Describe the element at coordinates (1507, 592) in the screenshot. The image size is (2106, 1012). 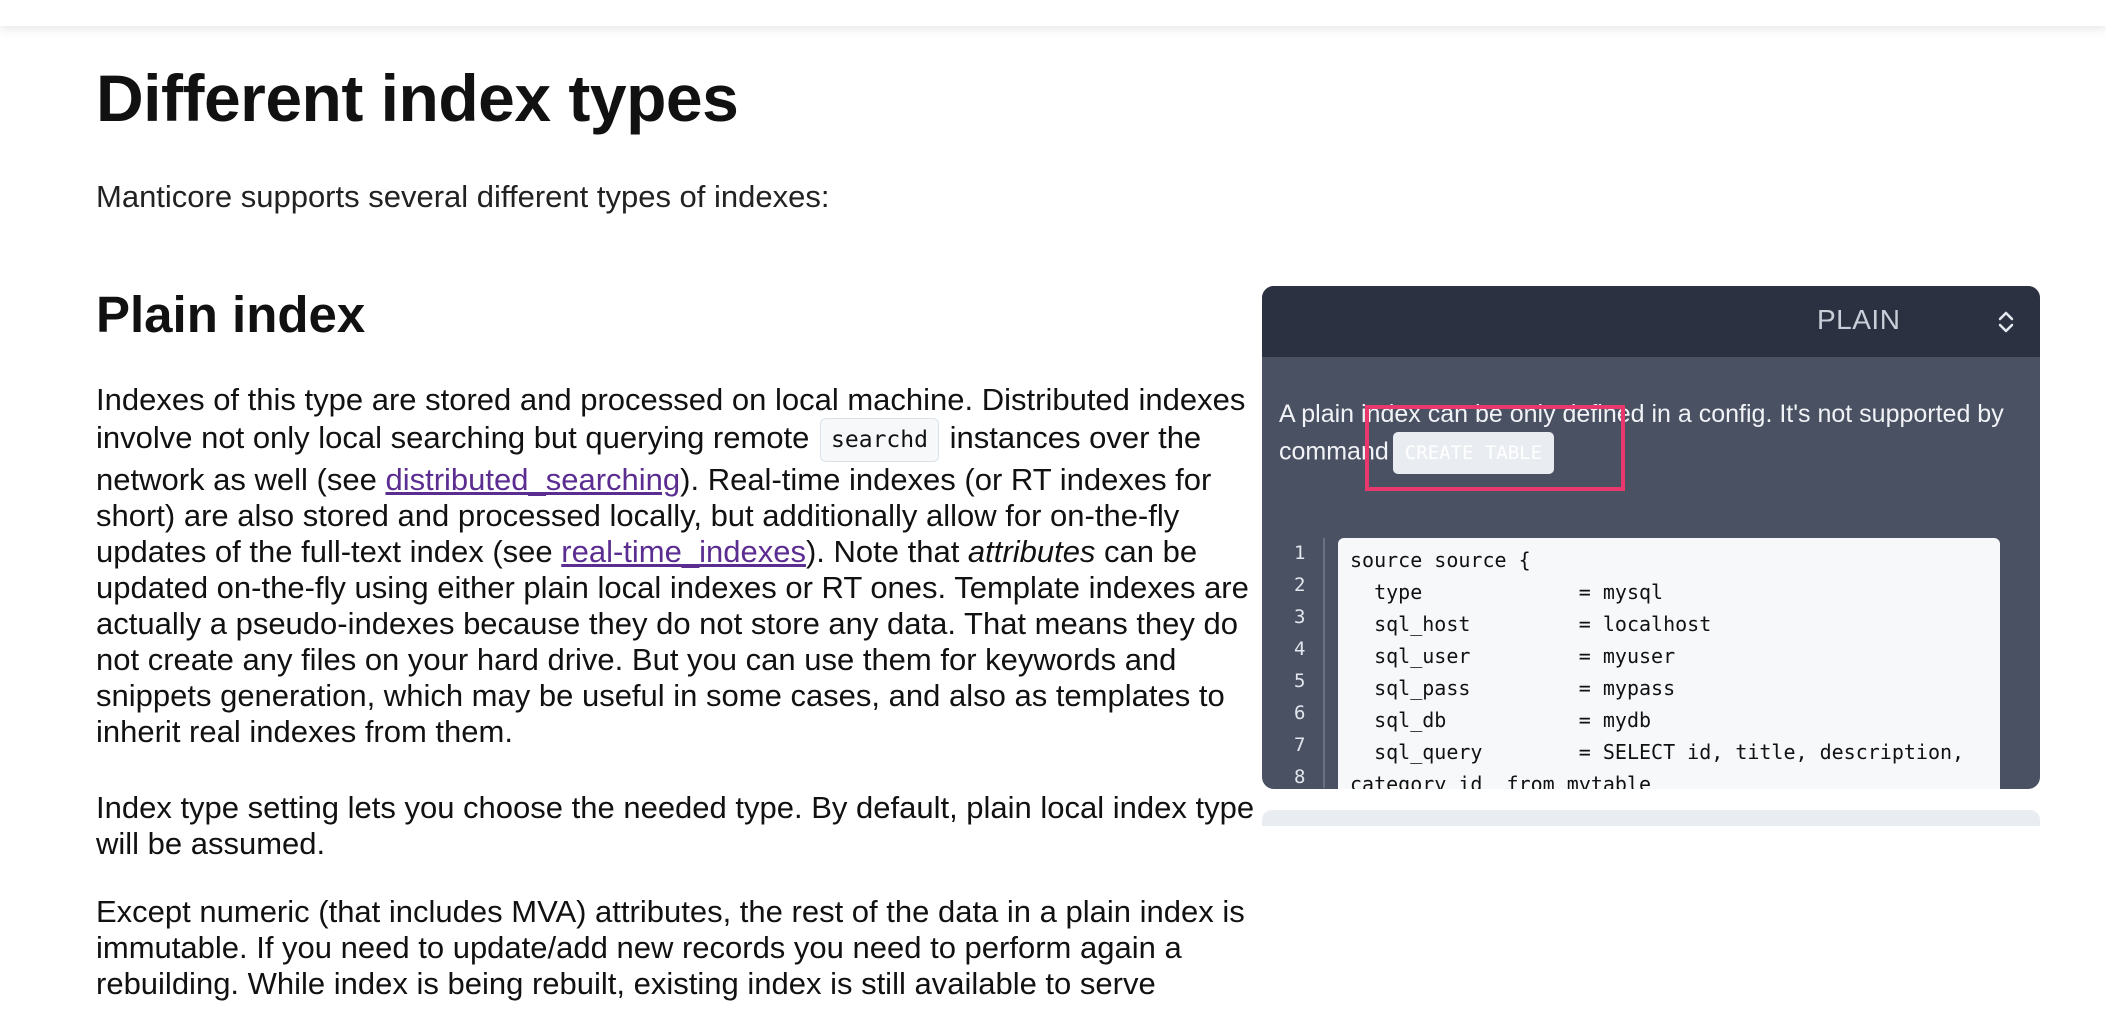
I see `code-line: type = mysql` at that location.